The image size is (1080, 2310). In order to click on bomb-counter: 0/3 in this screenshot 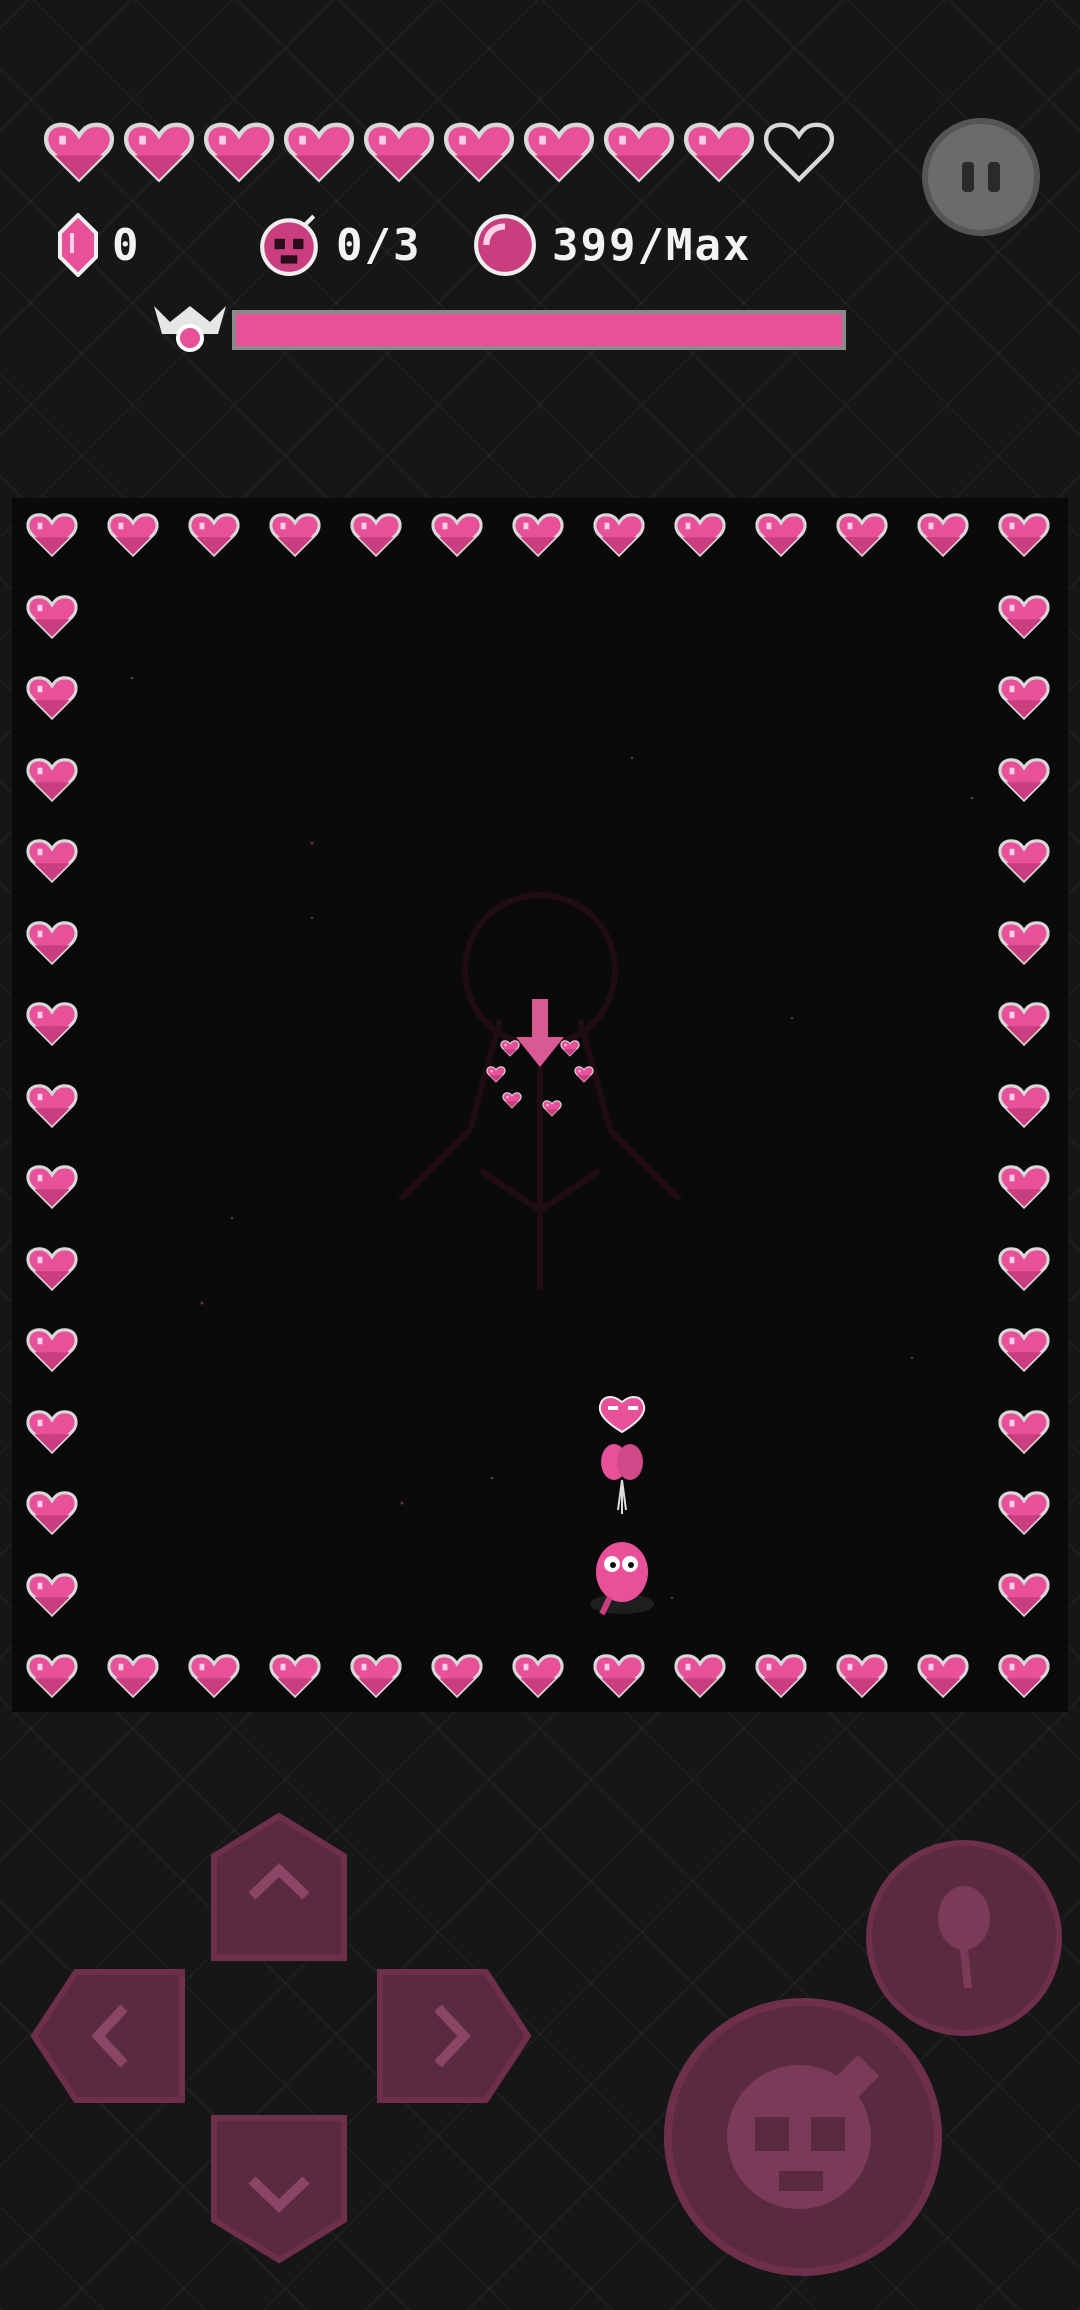, I will do `click(338, 245)`.